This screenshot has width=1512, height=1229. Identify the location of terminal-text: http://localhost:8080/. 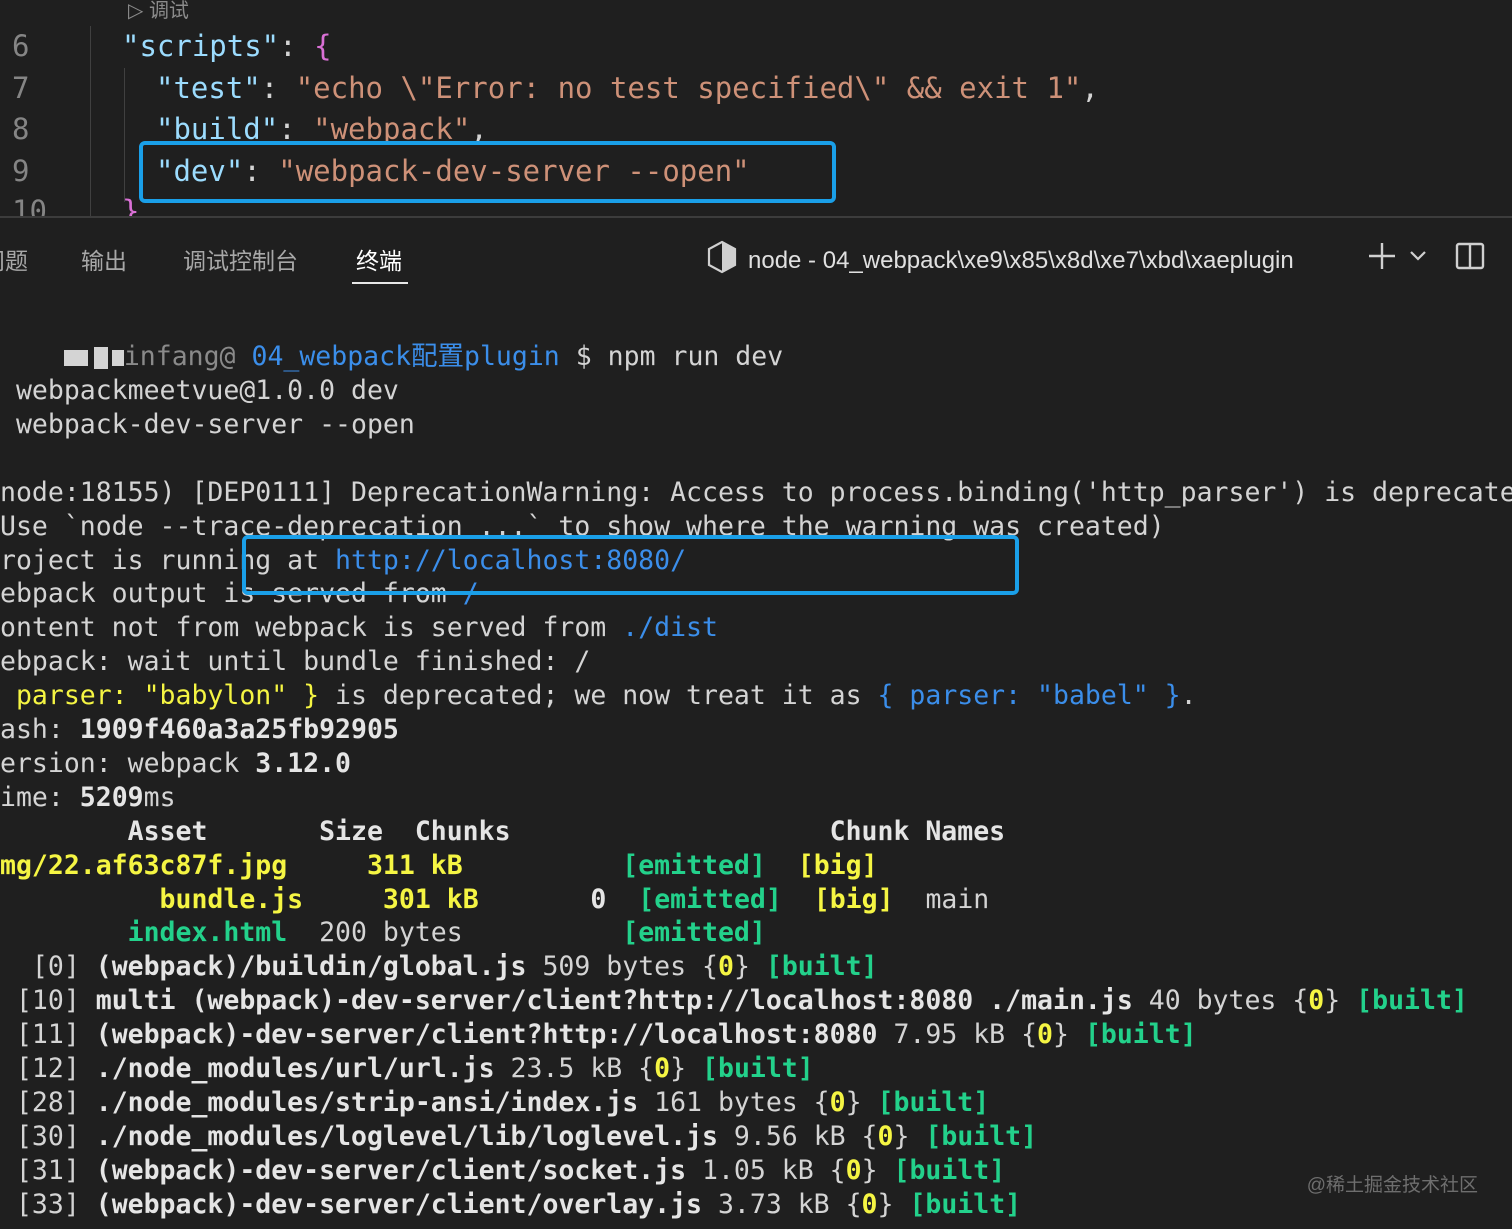
(511, 560).